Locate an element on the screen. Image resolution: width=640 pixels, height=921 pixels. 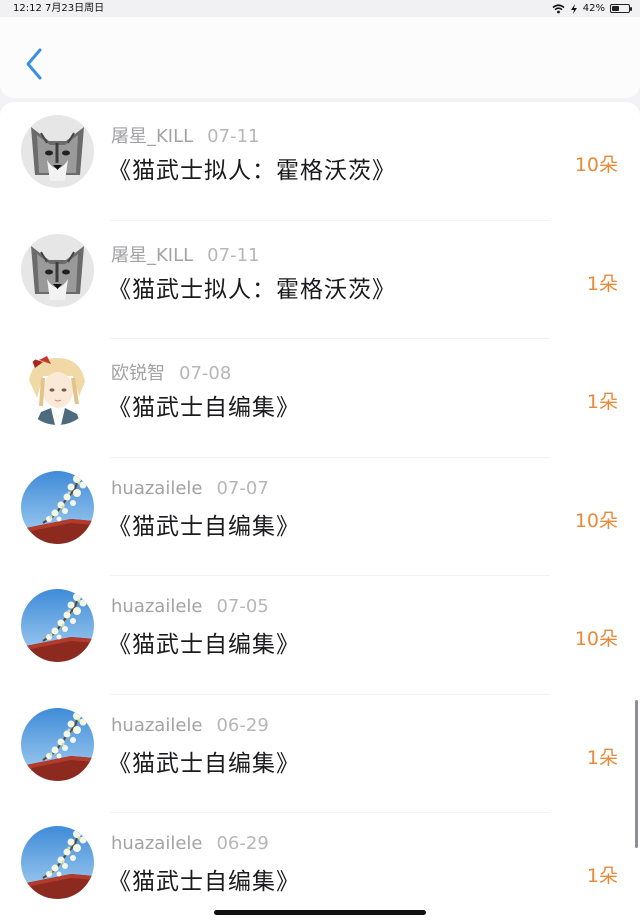
gift-date: 07-07 is located at coordinates (242, 488).